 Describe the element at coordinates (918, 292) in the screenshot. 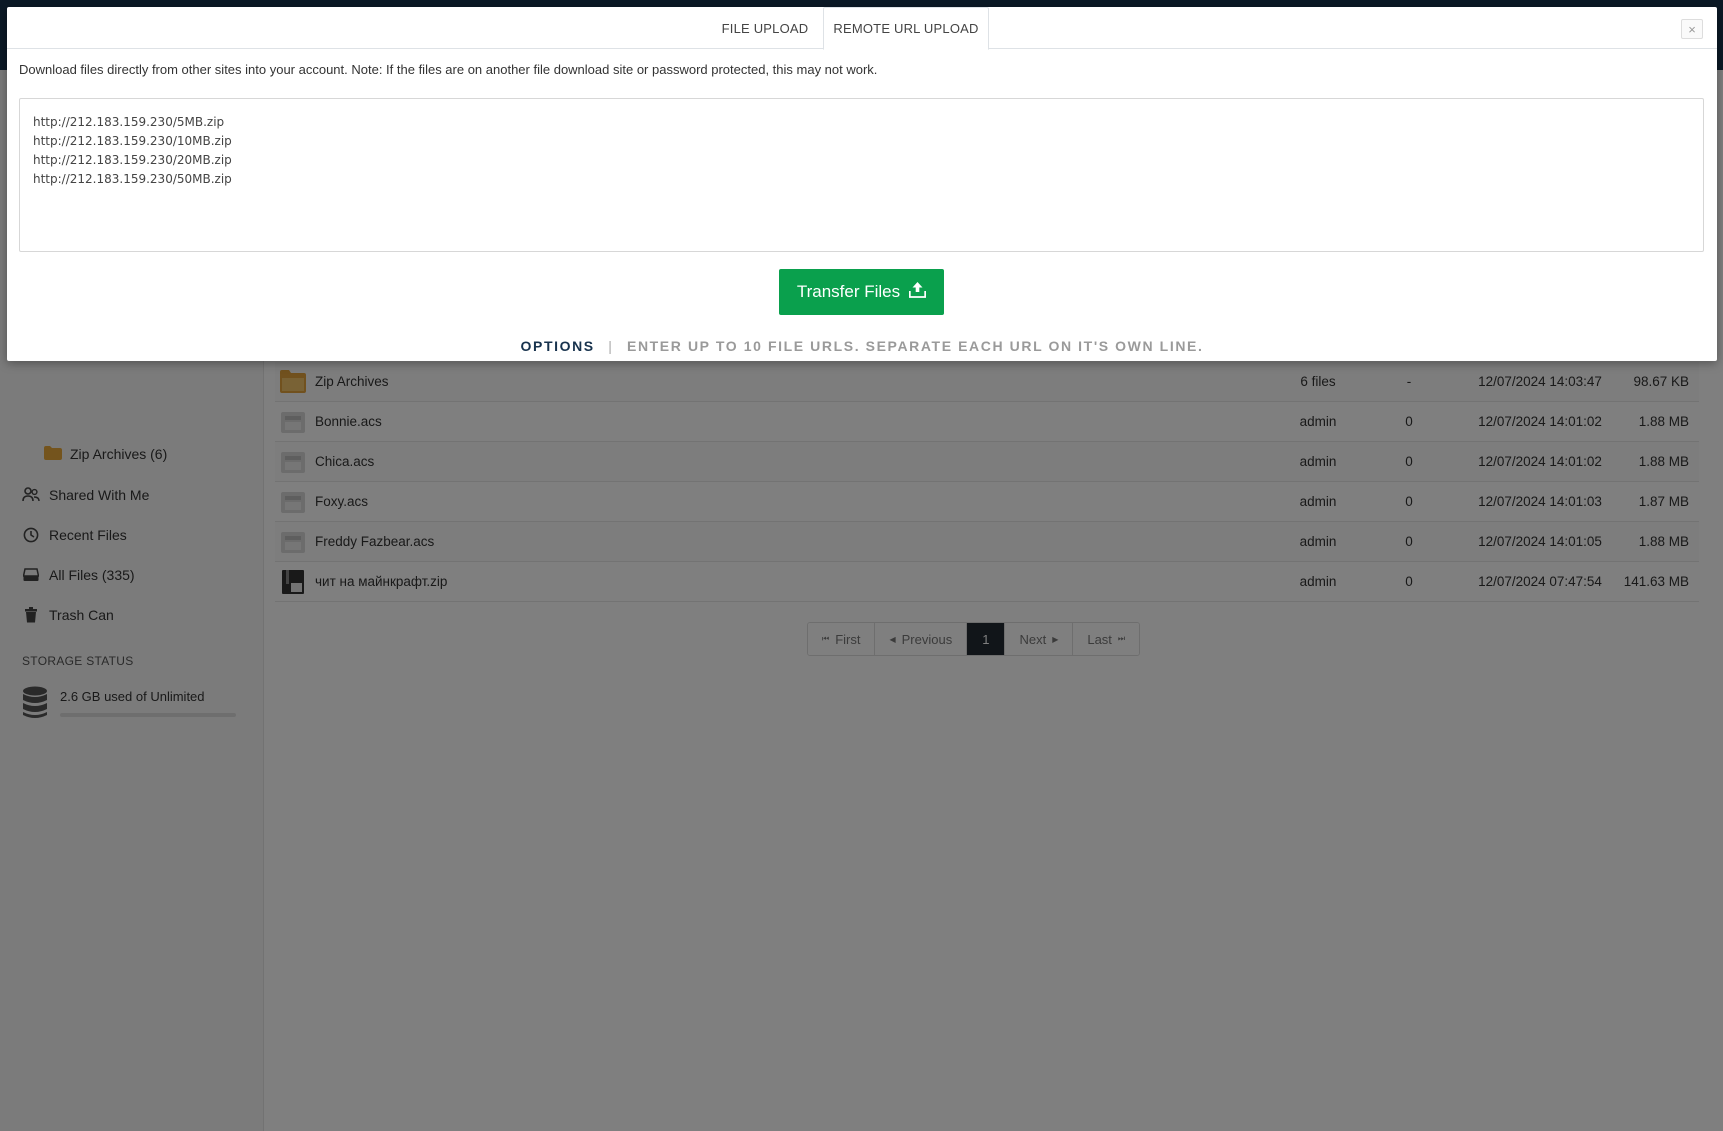

I see `upload-icon` at that location.